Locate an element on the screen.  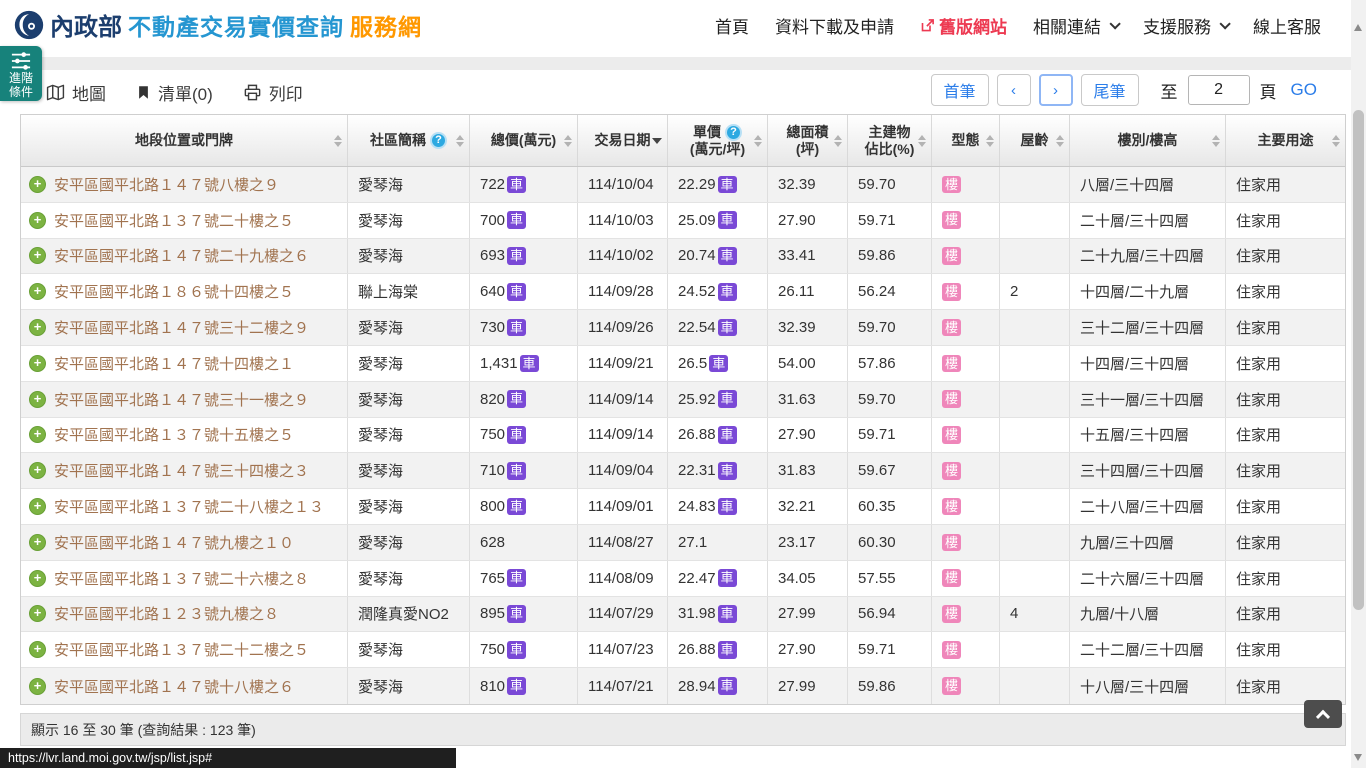
address-link: 安平區國平北路１２３號九樓之８ is located at coordinates (166, 613).